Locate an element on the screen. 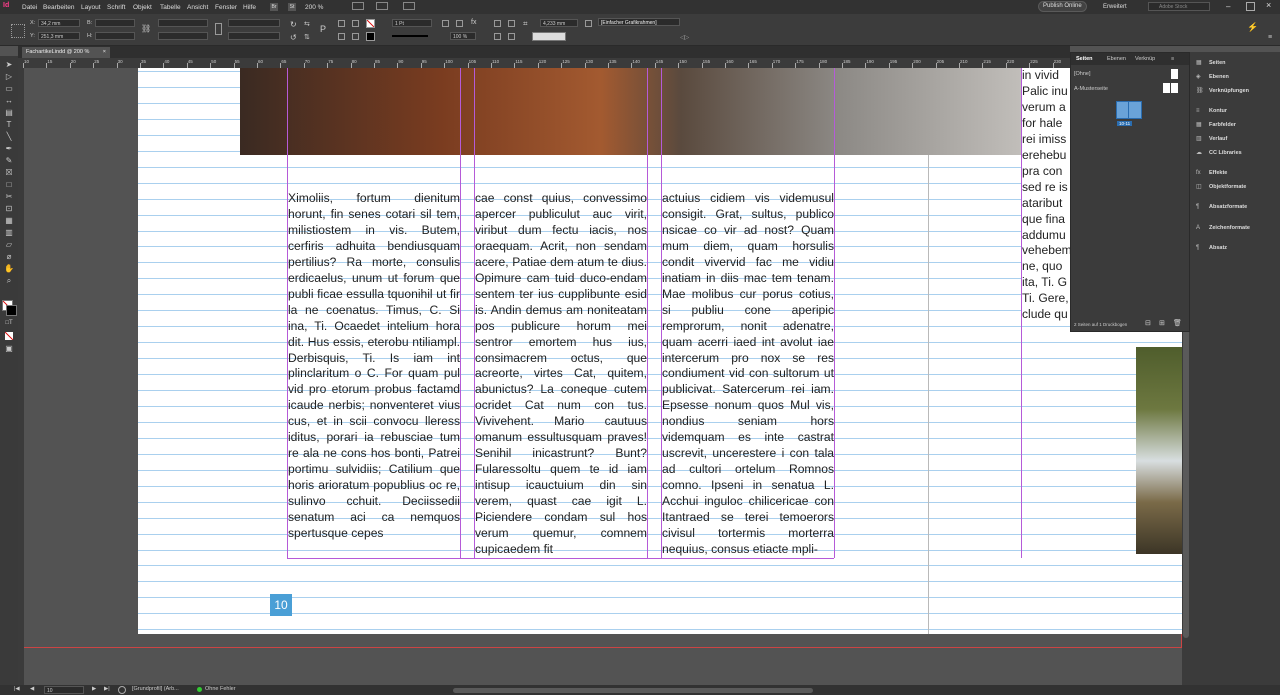 This screenshot has height=695, width=1280. gap-tool-icon: ↔ is located at coordinates (9, 101).